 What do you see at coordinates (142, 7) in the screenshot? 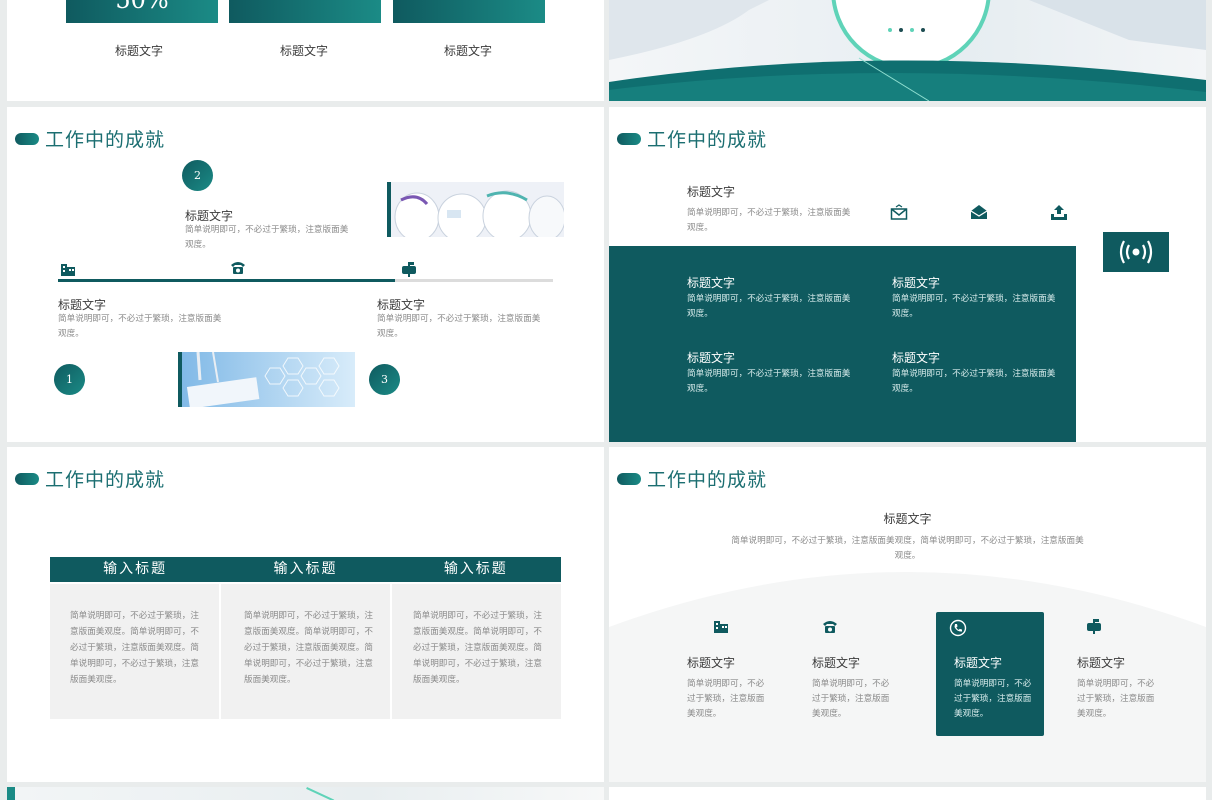
I see `stat-percent: 50%` at bounding box center [142, 7].